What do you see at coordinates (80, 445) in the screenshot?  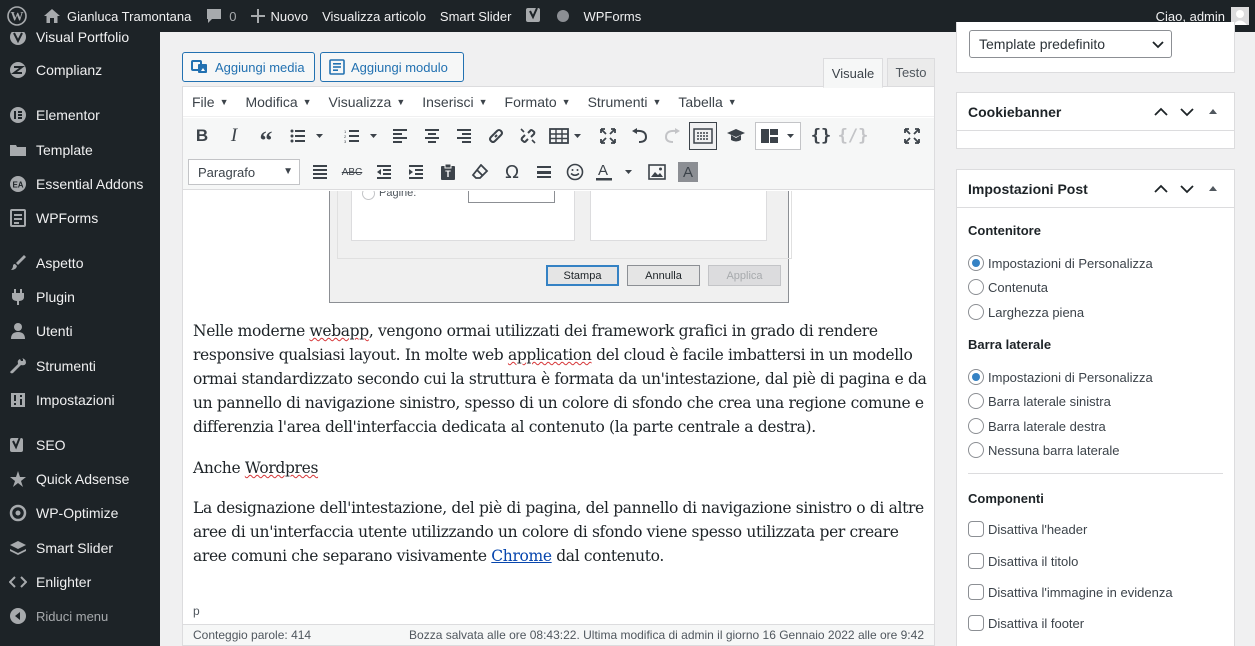 I see `sidebar-item-seo: SEO` at bounding box center [80, 445].